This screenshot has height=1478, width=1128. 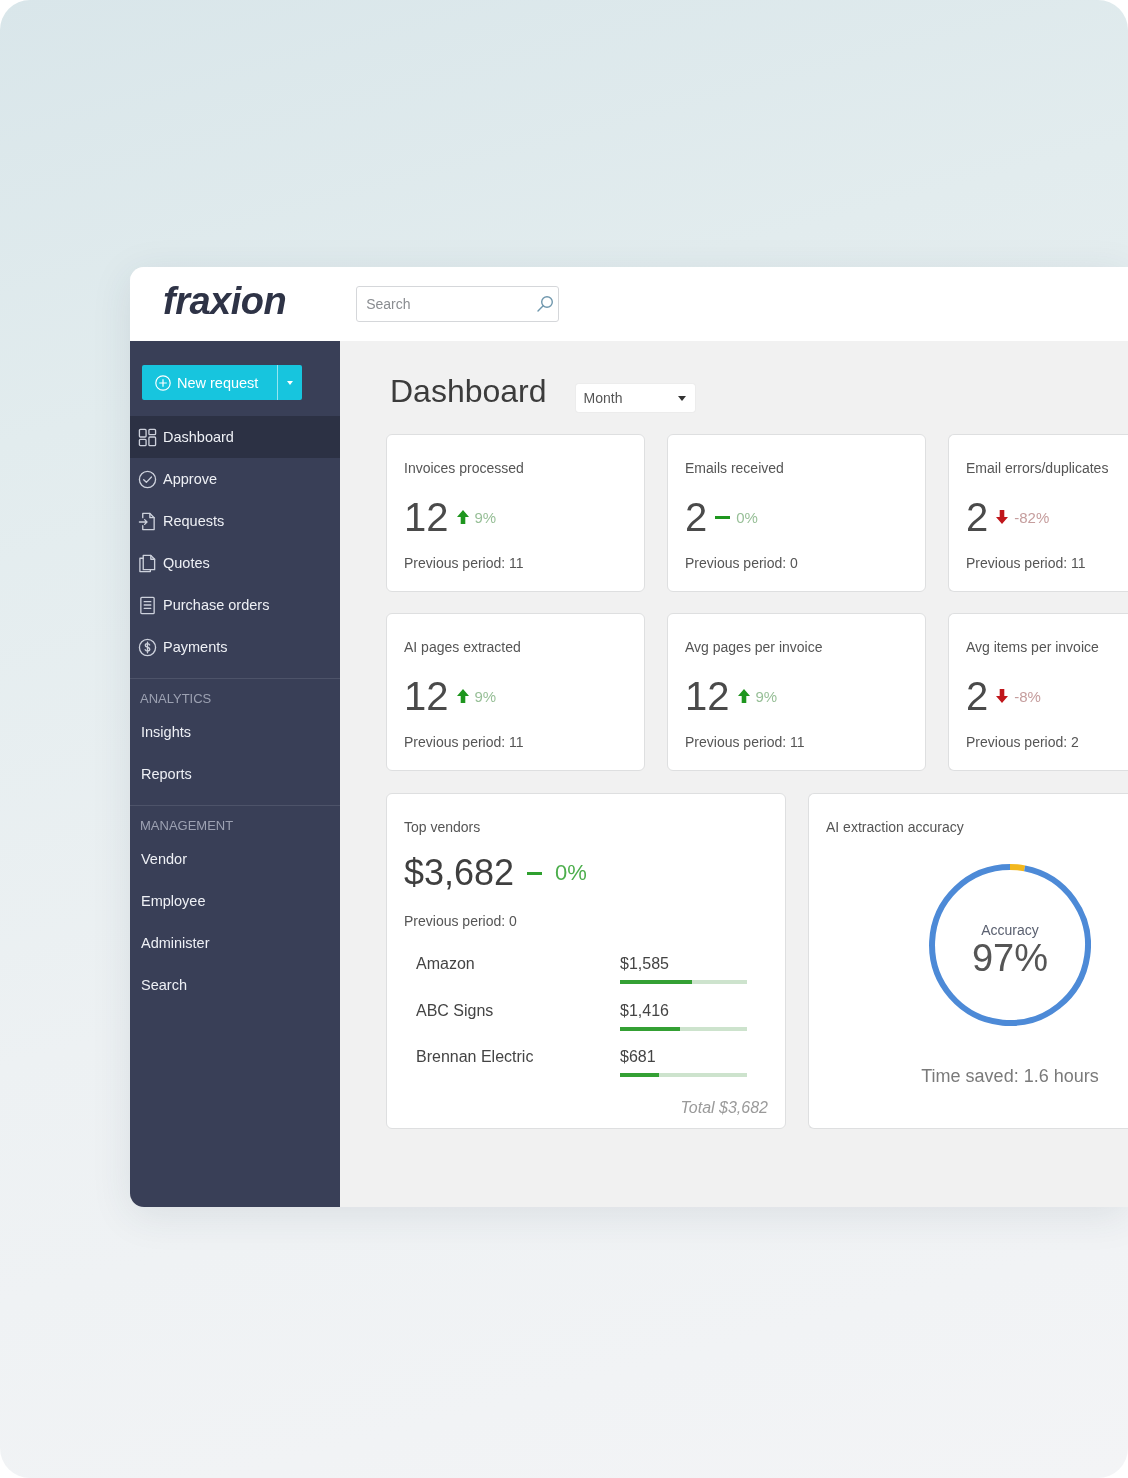 What do you see at coordinates (638, 1057) in the screenshot?
I see `vendor-amount: $681` at bounding box center [638, 1057].